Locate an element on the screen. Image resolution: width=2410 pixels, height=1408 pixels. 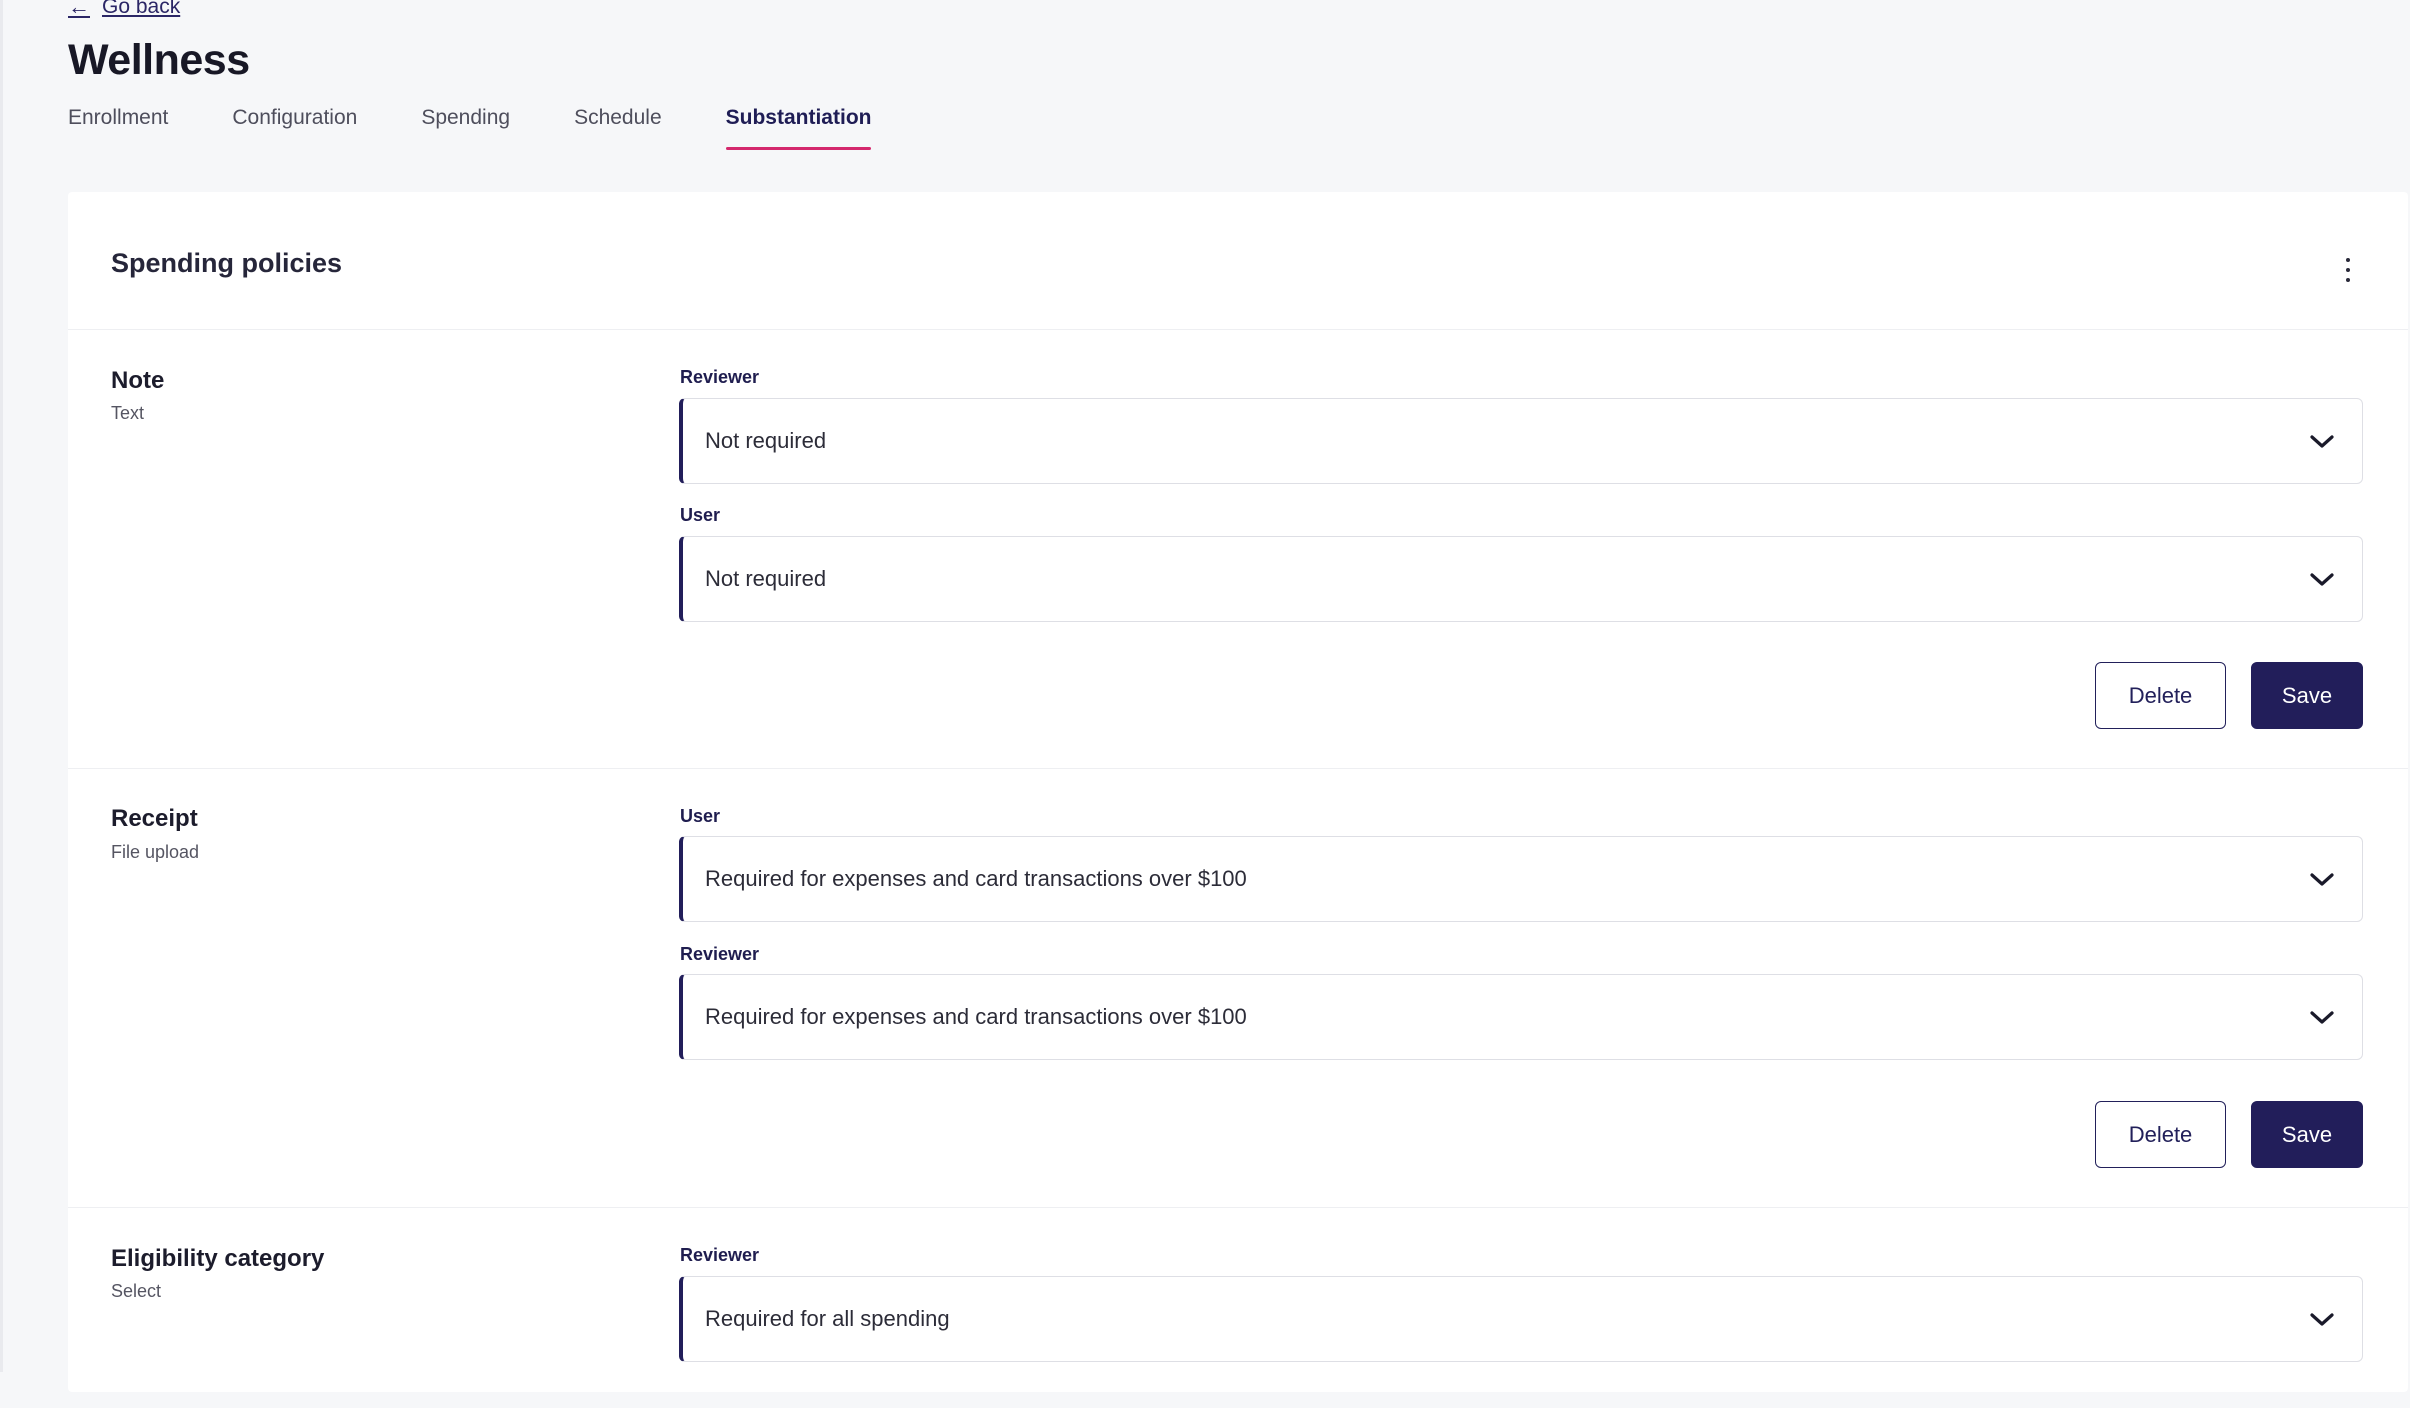
select-value: Required for all spending is located at coordinates (827, 1318).